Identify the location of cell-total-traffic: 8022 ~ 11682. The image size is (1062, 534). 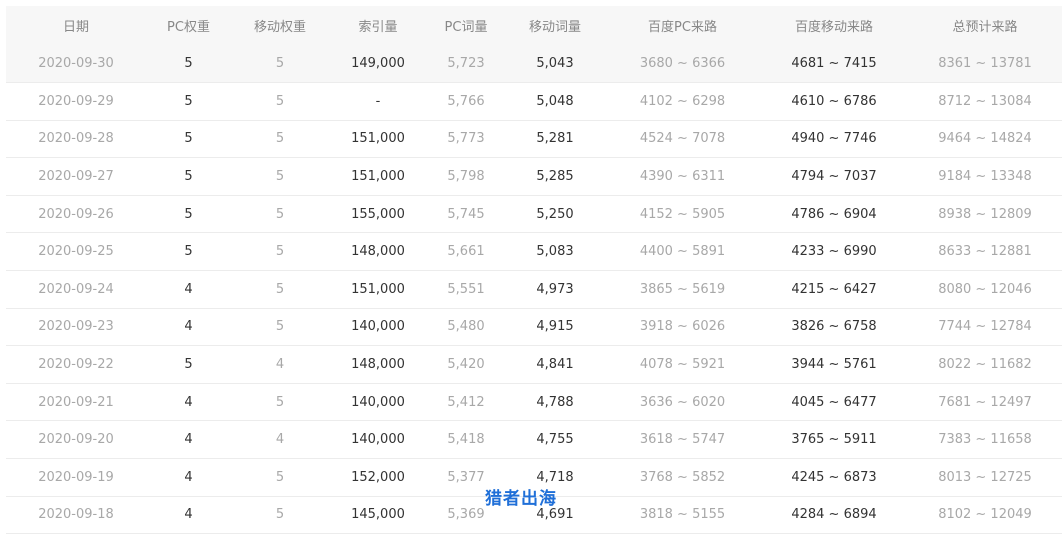
(985, 365).